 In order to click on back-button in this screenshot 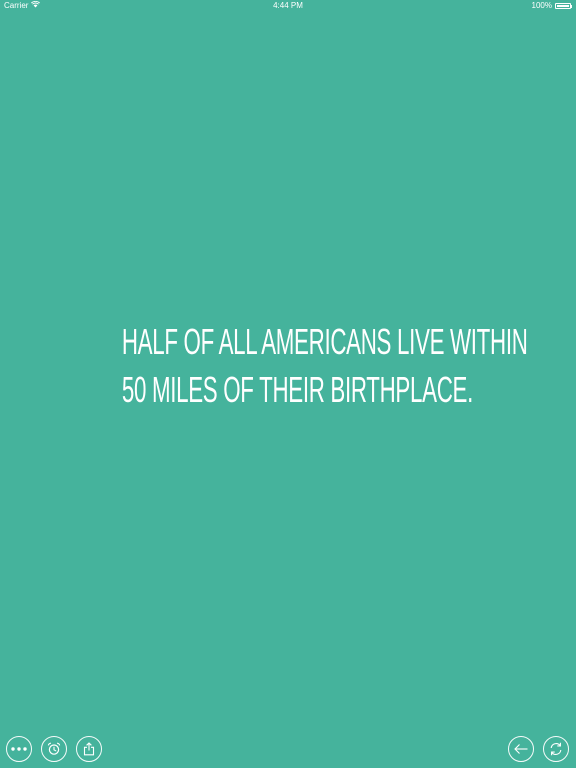, I will do `click(521, 749)`.